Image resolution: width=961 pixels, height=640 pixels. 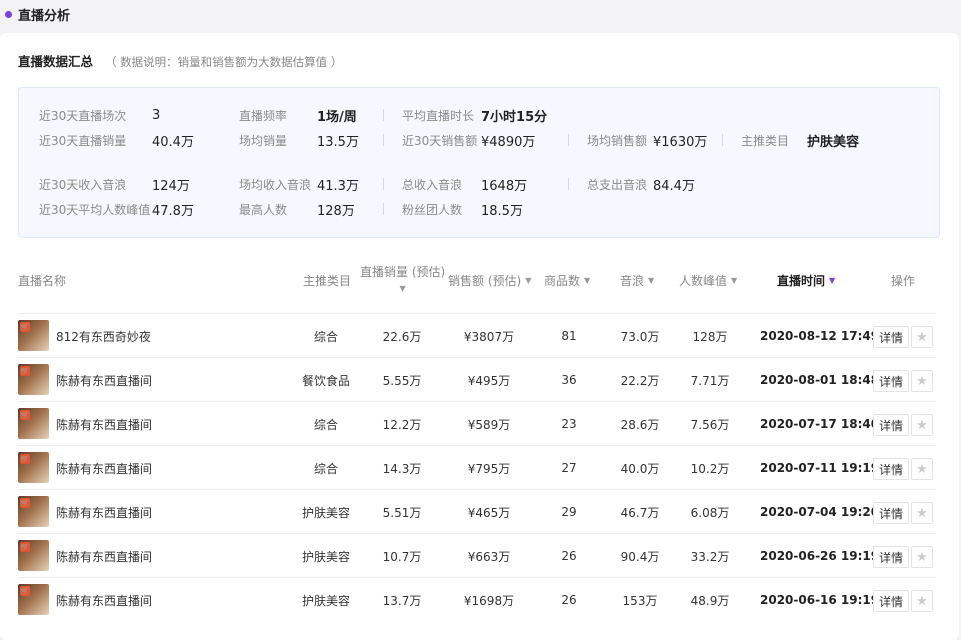 What do you see at coordinates (462, 209) in the screenshot?
I see `stat-fan-club-count: 粉丝团人数 18.5万` at bounding box center [462, 209].